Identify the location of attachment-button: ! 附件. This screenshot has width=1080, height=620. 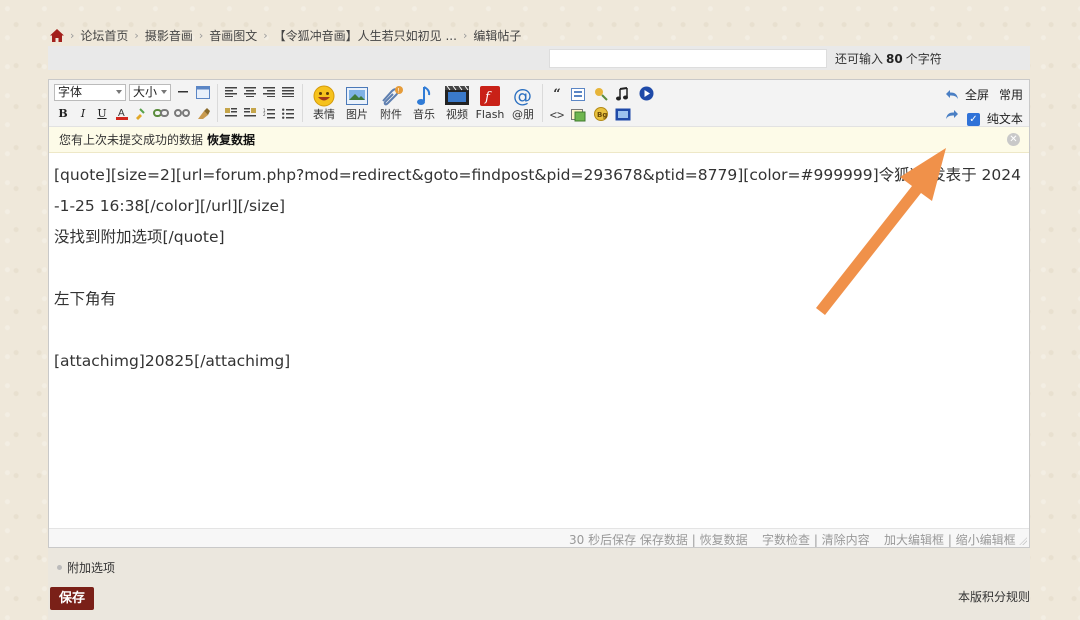
(391, 104).